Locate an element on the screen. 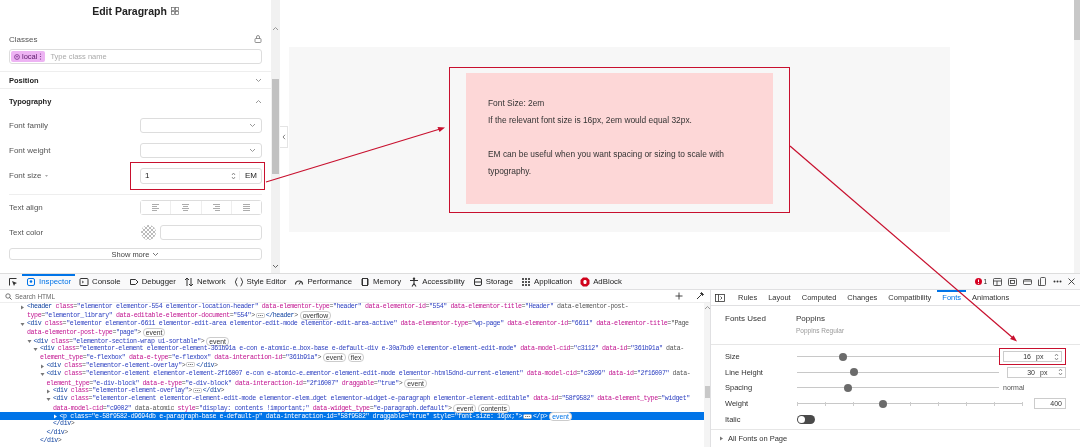 Image resolution: width=1080 pixels, height=447 pixels. align-center-icon is located at coordinates (186, 207).